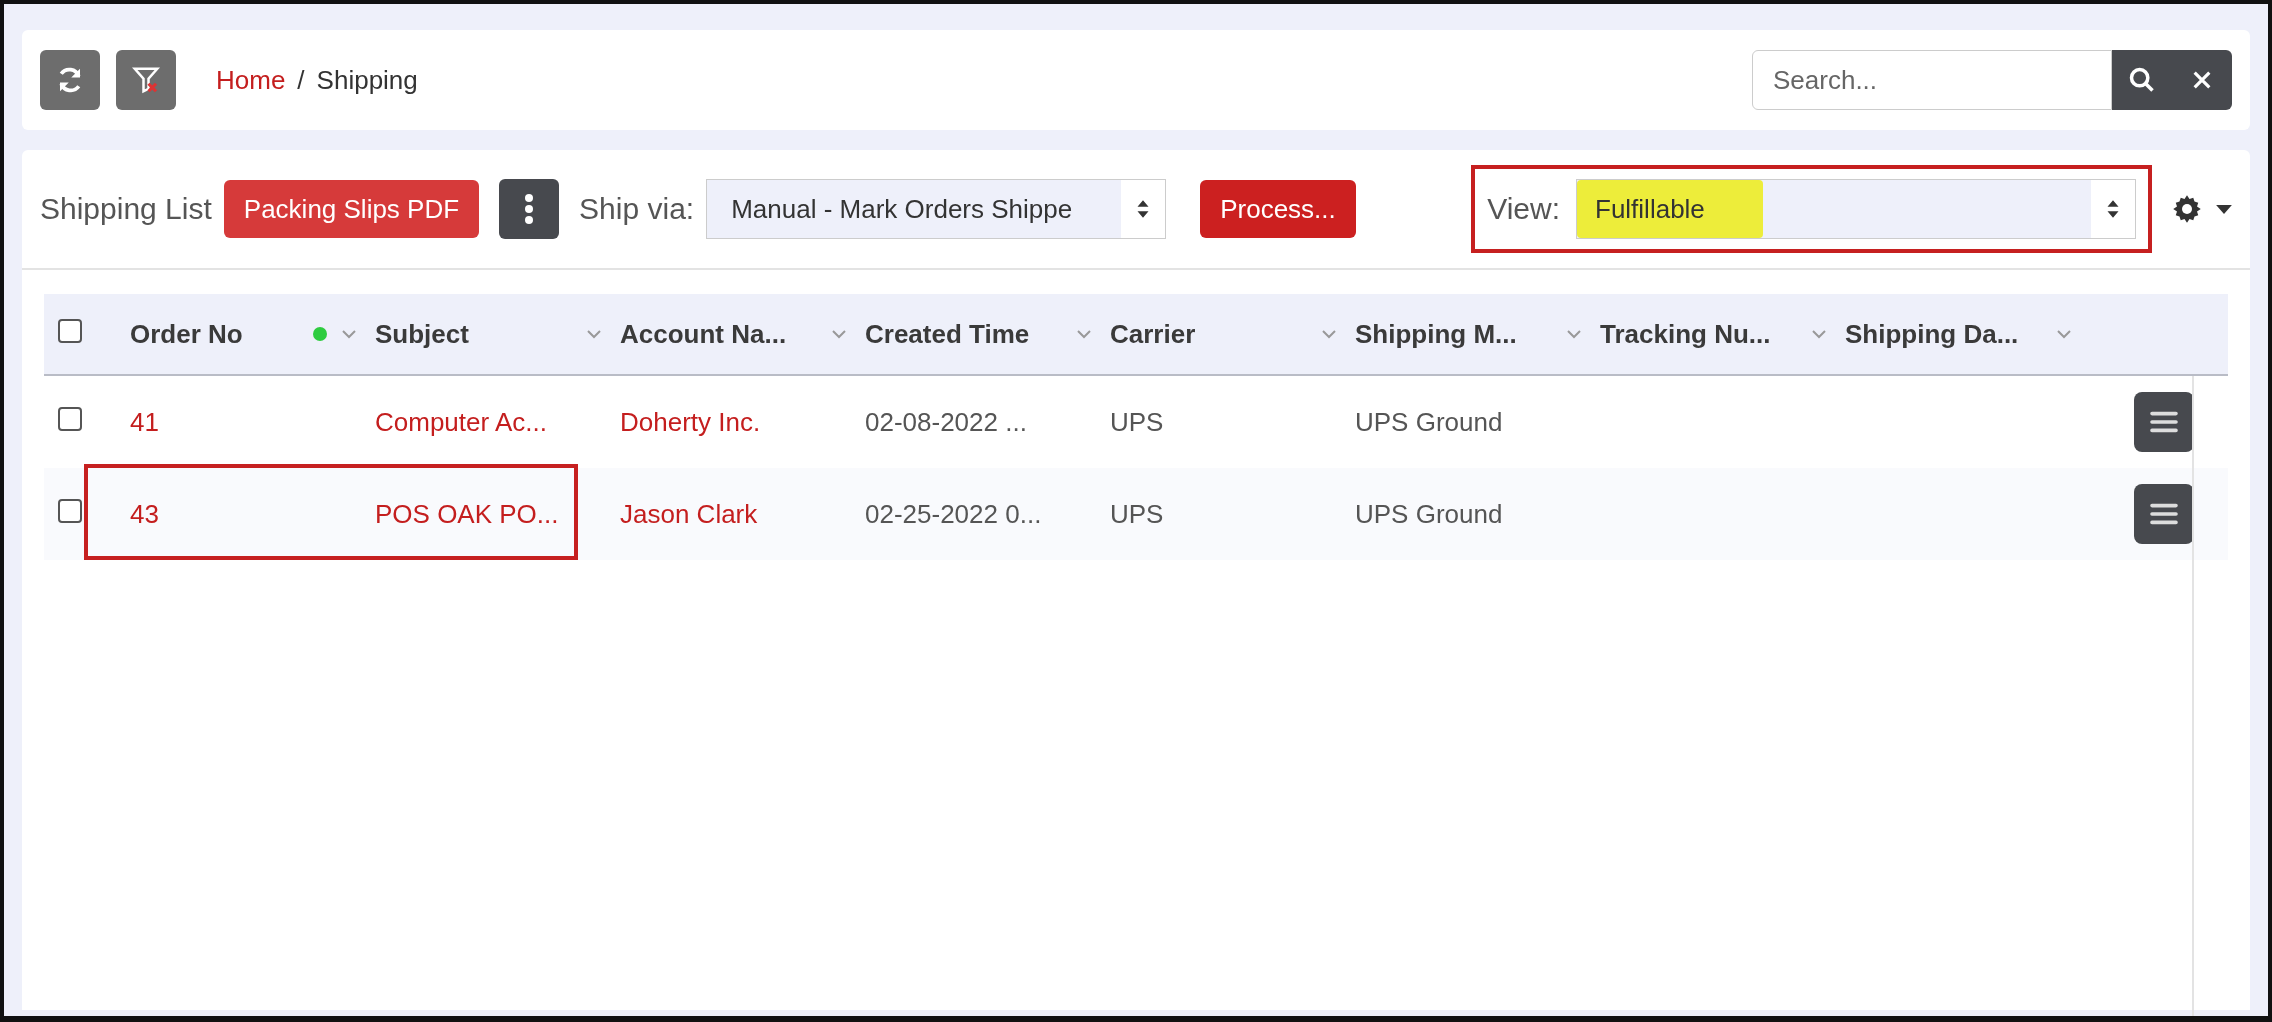  I want to click on search-button, so click(2142, 80).